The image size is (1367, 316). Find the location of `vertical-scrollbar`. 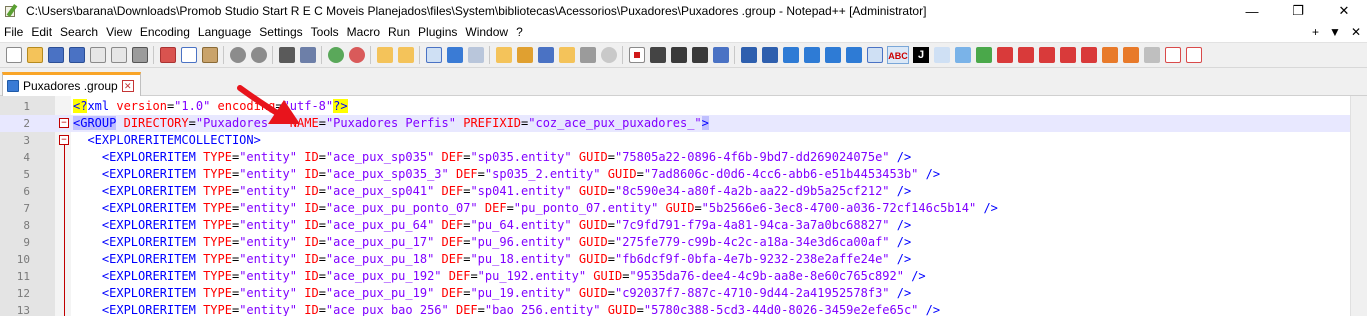

vertical-scrollbar is located at coordinates (1358, 206).